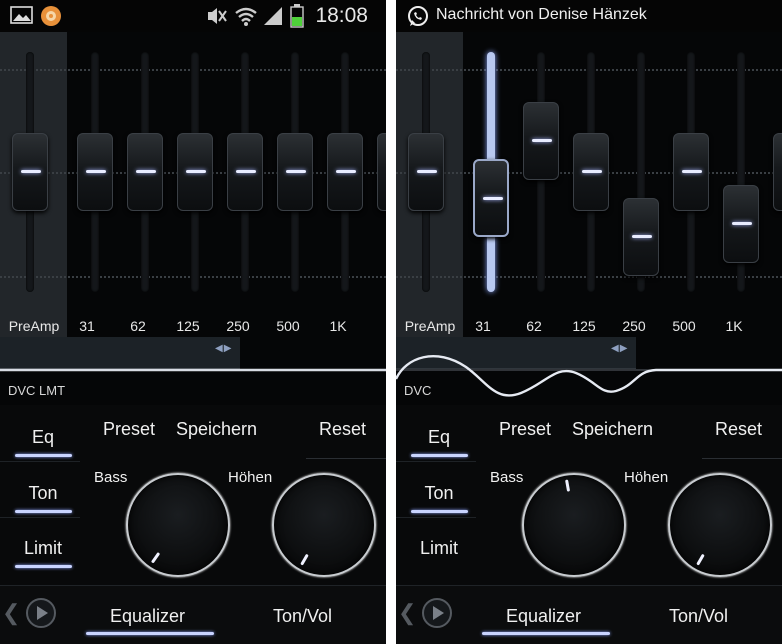 This screenshot has height=644, width=782. I want to click on tab-equalizer-indicator, so click(150, 633).